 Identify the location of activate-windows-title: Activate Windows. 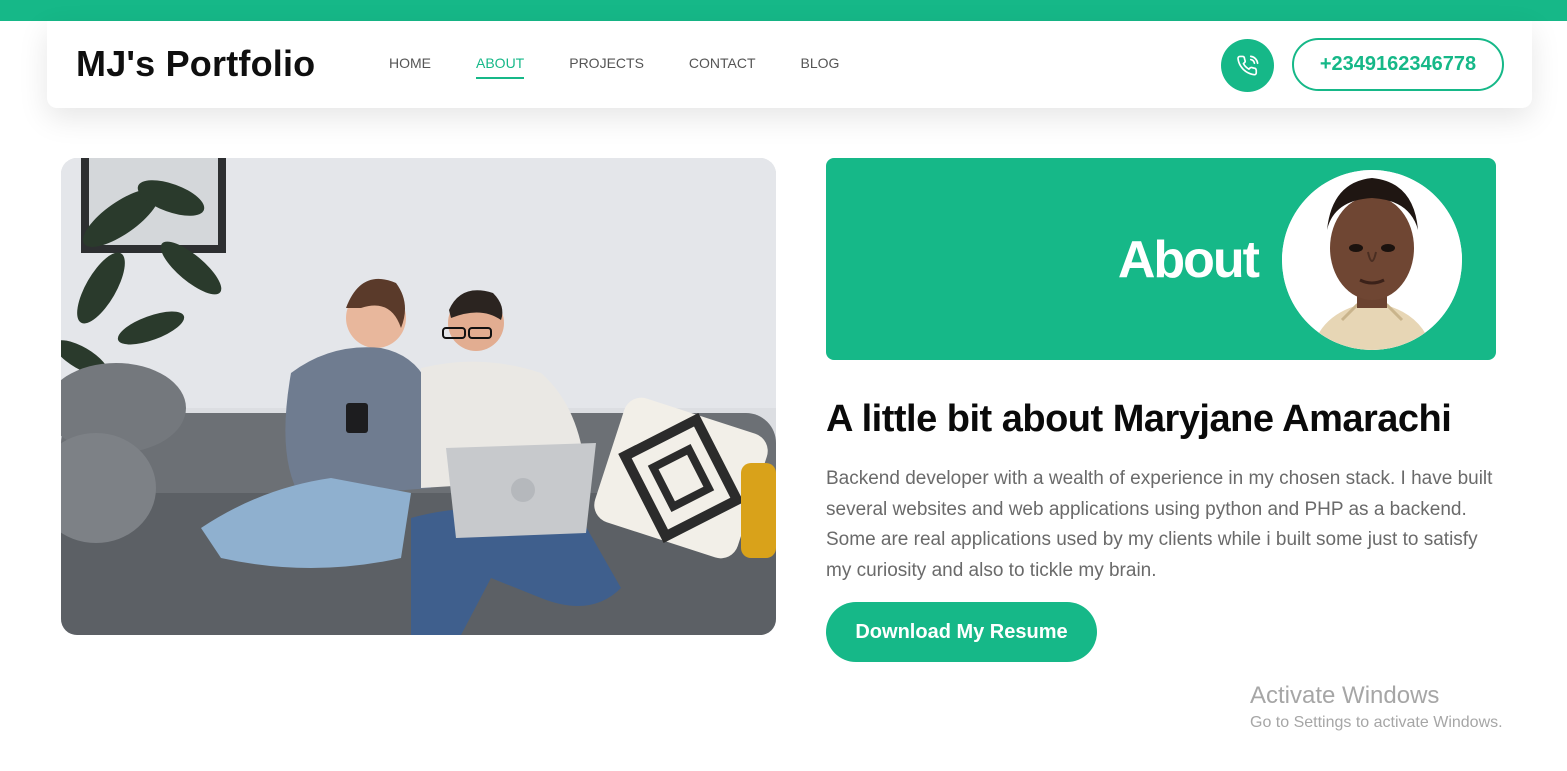
(1345, 695).